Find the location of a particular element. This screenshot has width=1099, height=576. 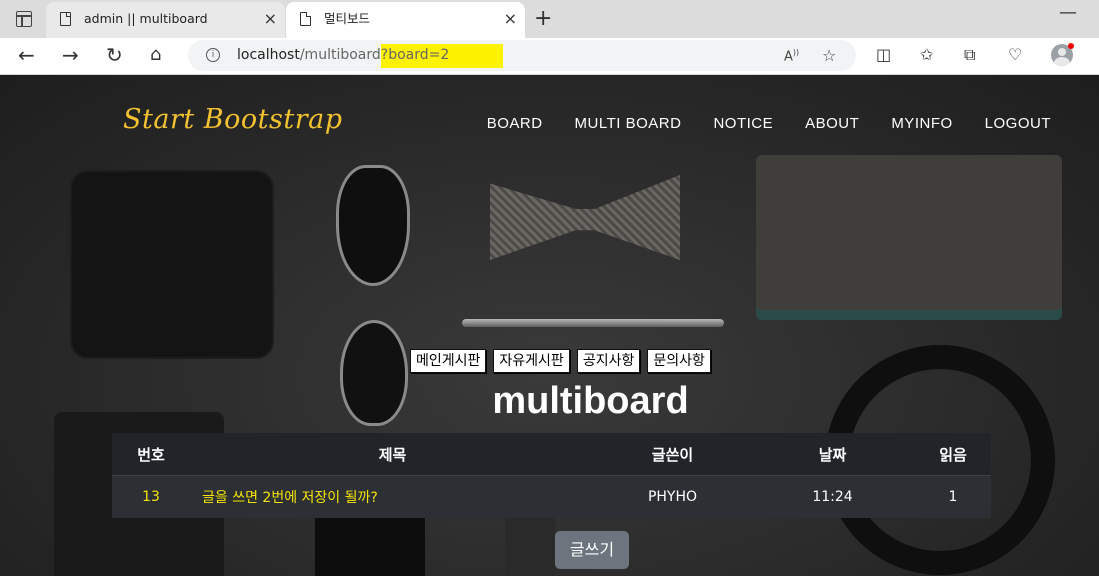

header-title: 제목 is located at coordinates (392, 454).